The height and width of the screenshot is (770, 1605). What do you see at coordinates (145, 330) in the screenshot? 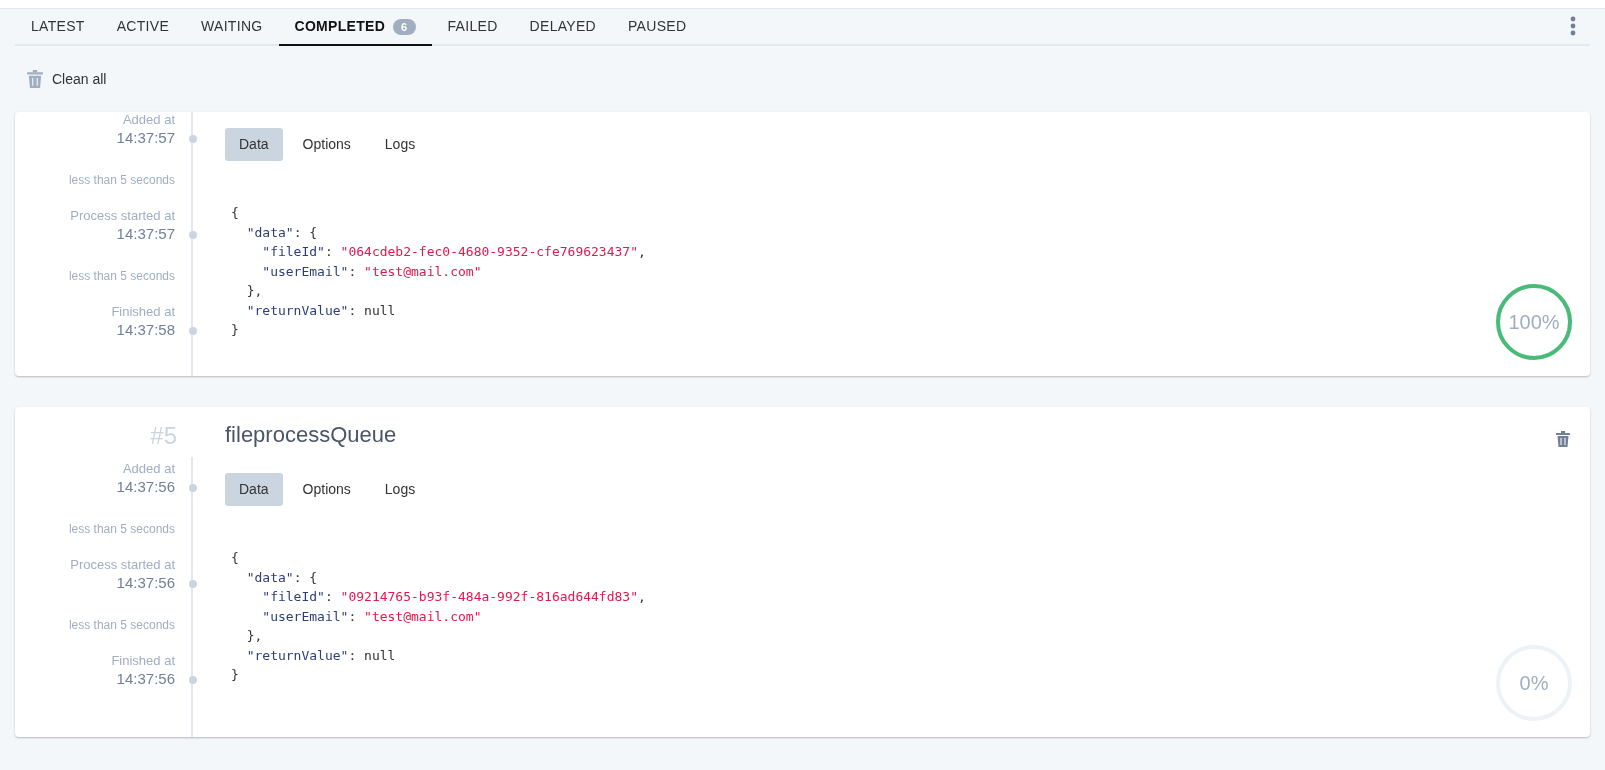
I see `event-time: 14:37:58` at bounding box center [145, 330].